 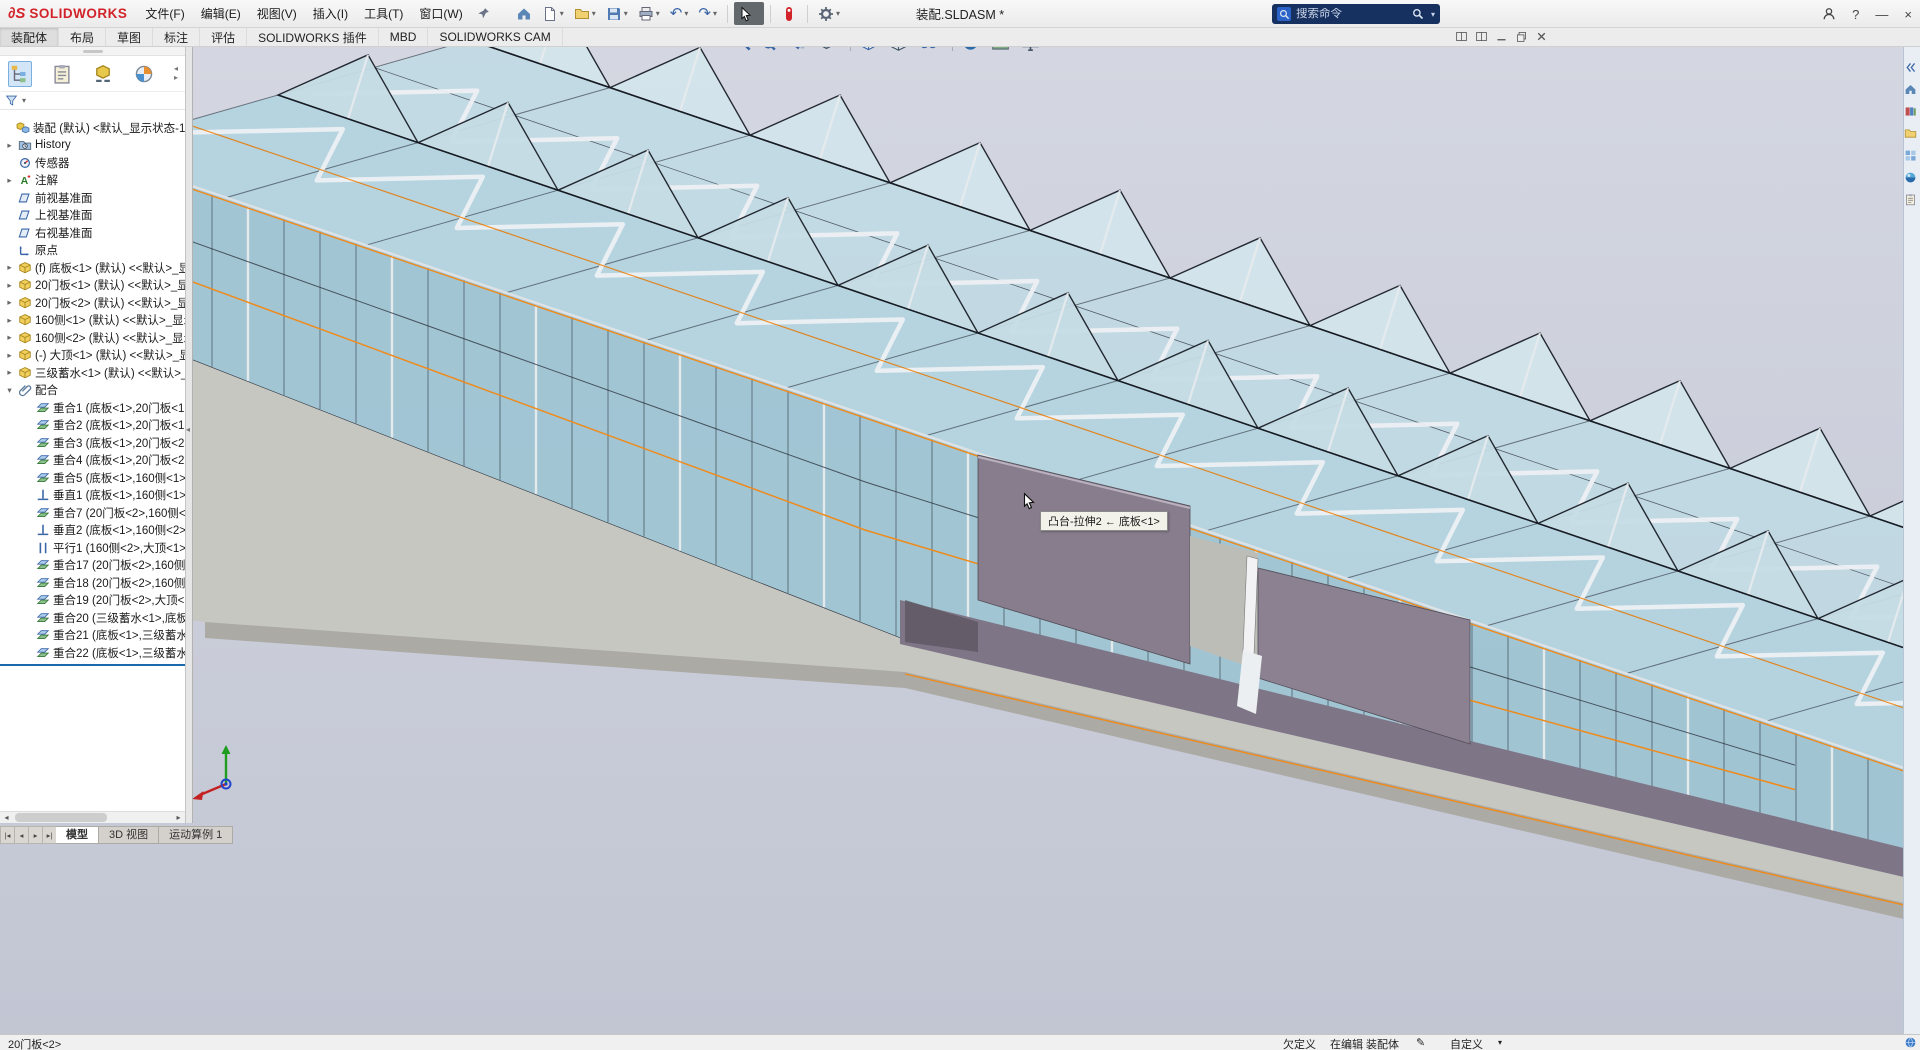 I want to click on mate-item: 平行1 (160侧<2>,大顶<1>), so click(x=92, y=548).